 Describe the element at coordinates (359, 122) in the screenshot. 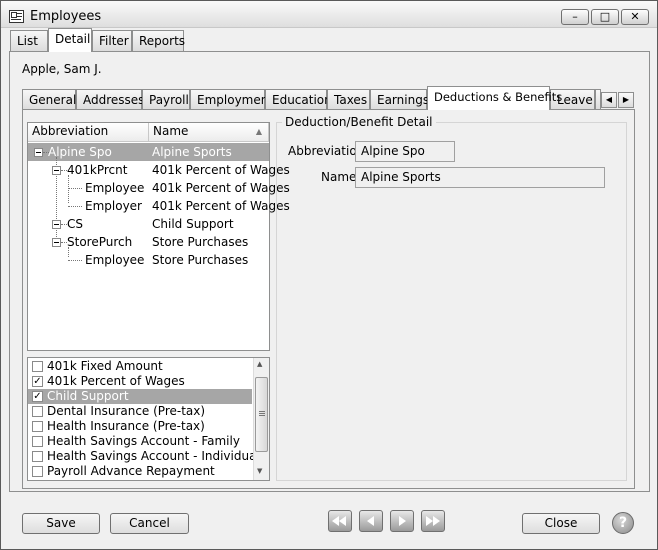

I see `group-title: Deduction/Benefit Detail` at that location.